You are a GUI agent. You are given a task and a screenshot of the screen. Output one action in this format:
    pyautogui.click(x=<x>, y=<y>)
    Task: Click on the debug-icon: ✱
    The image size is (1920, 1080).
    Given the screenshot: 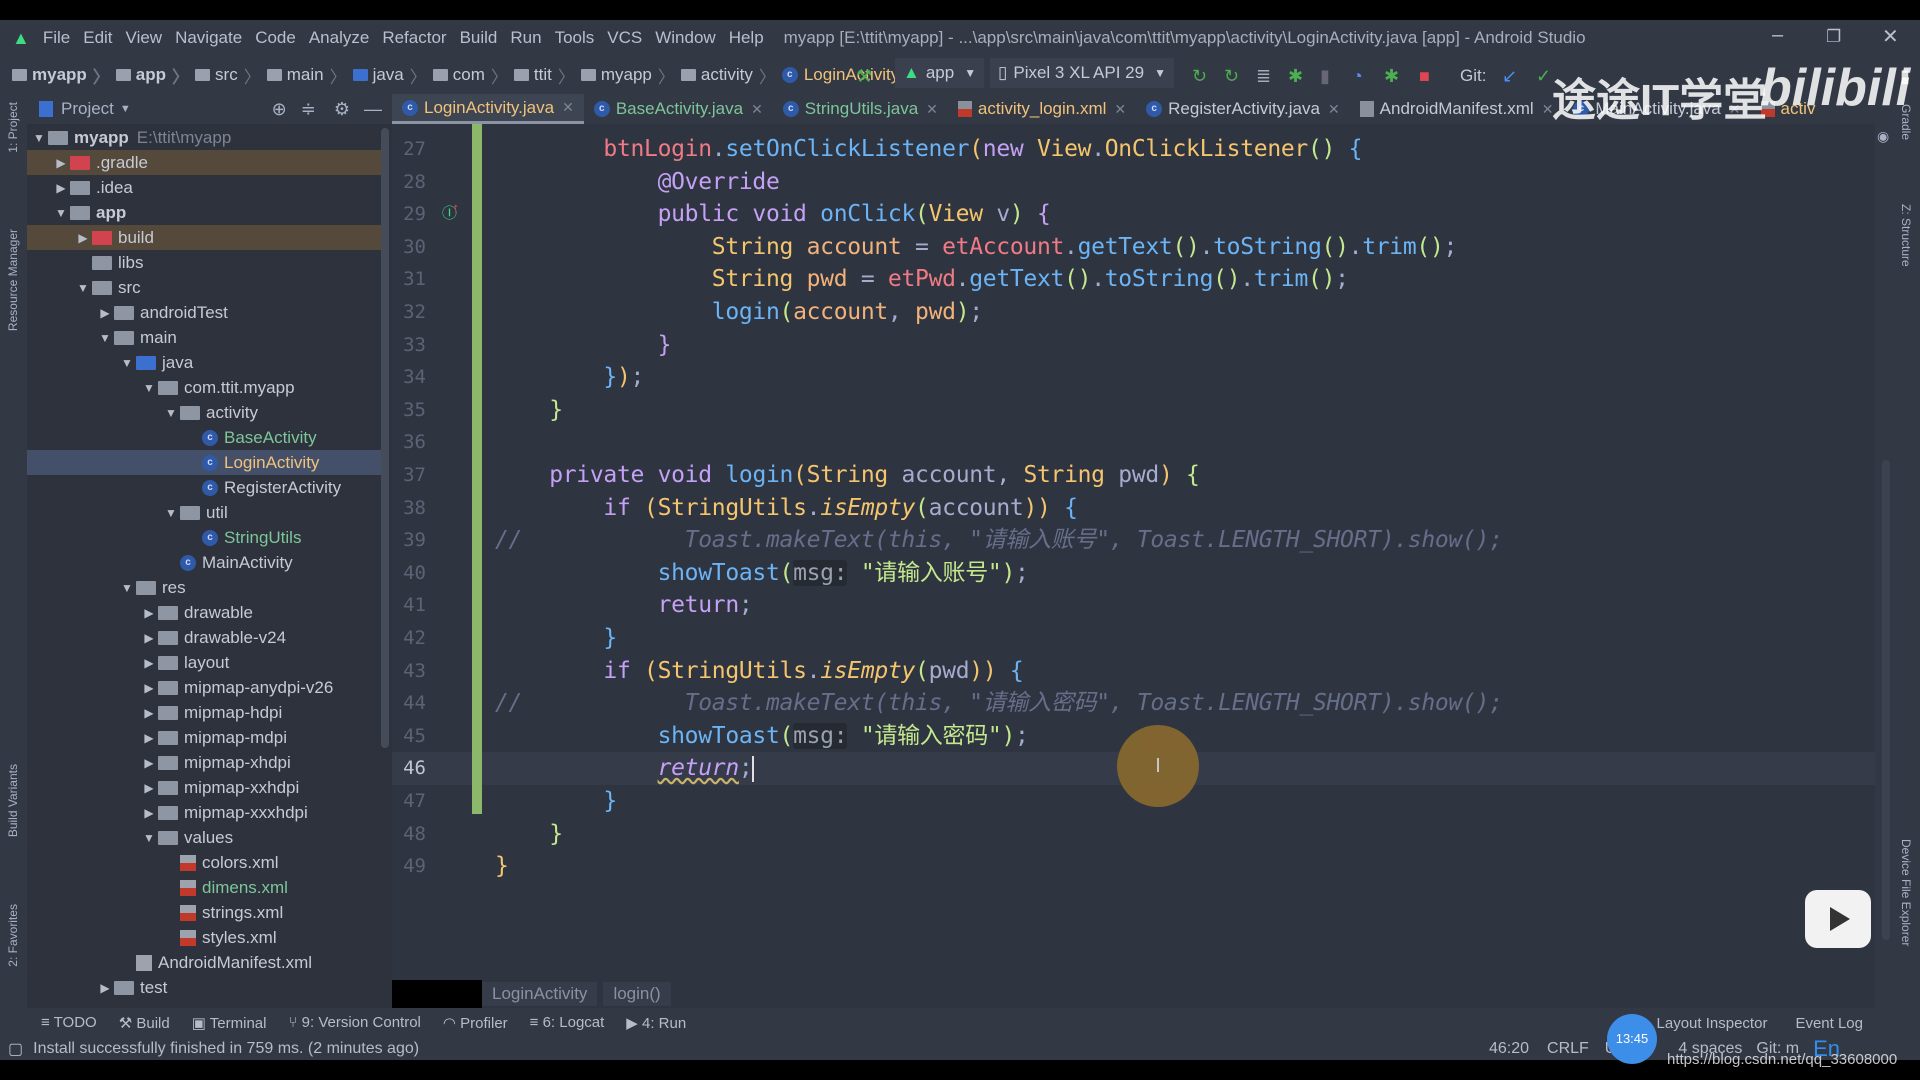 What is the action you would take?
    pyautogui.click(x=1295, y=76)
    